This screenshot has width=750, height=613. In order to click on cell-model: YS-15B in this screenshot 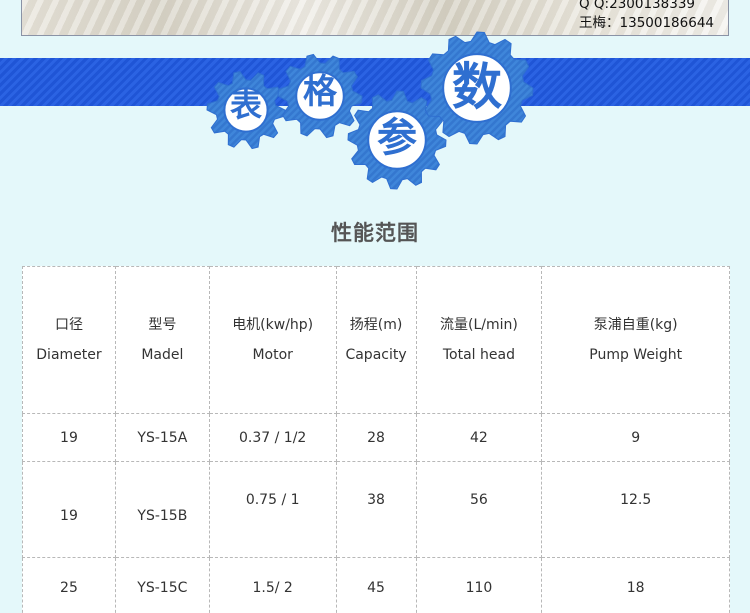, I will do `click(162, 509)`.